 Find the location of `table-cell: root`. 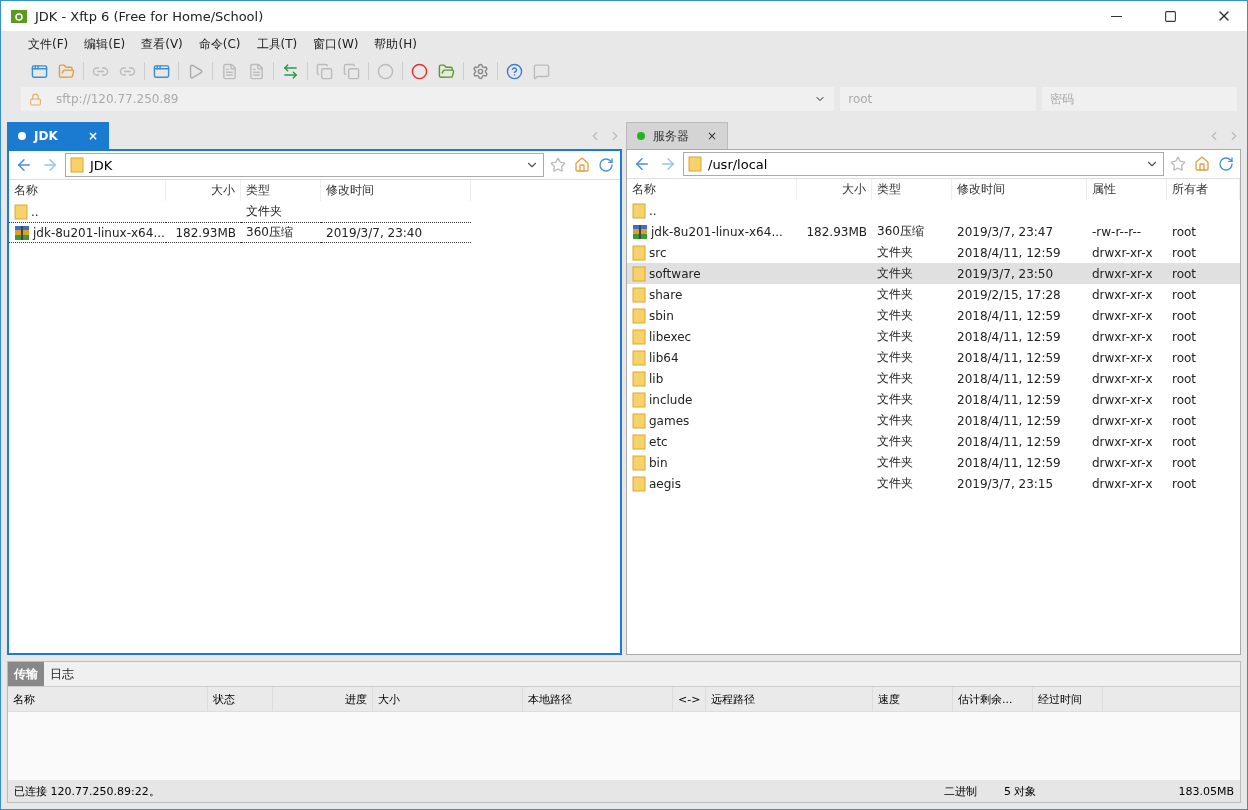

table-cell: root is located at coordinates (1203, 273).